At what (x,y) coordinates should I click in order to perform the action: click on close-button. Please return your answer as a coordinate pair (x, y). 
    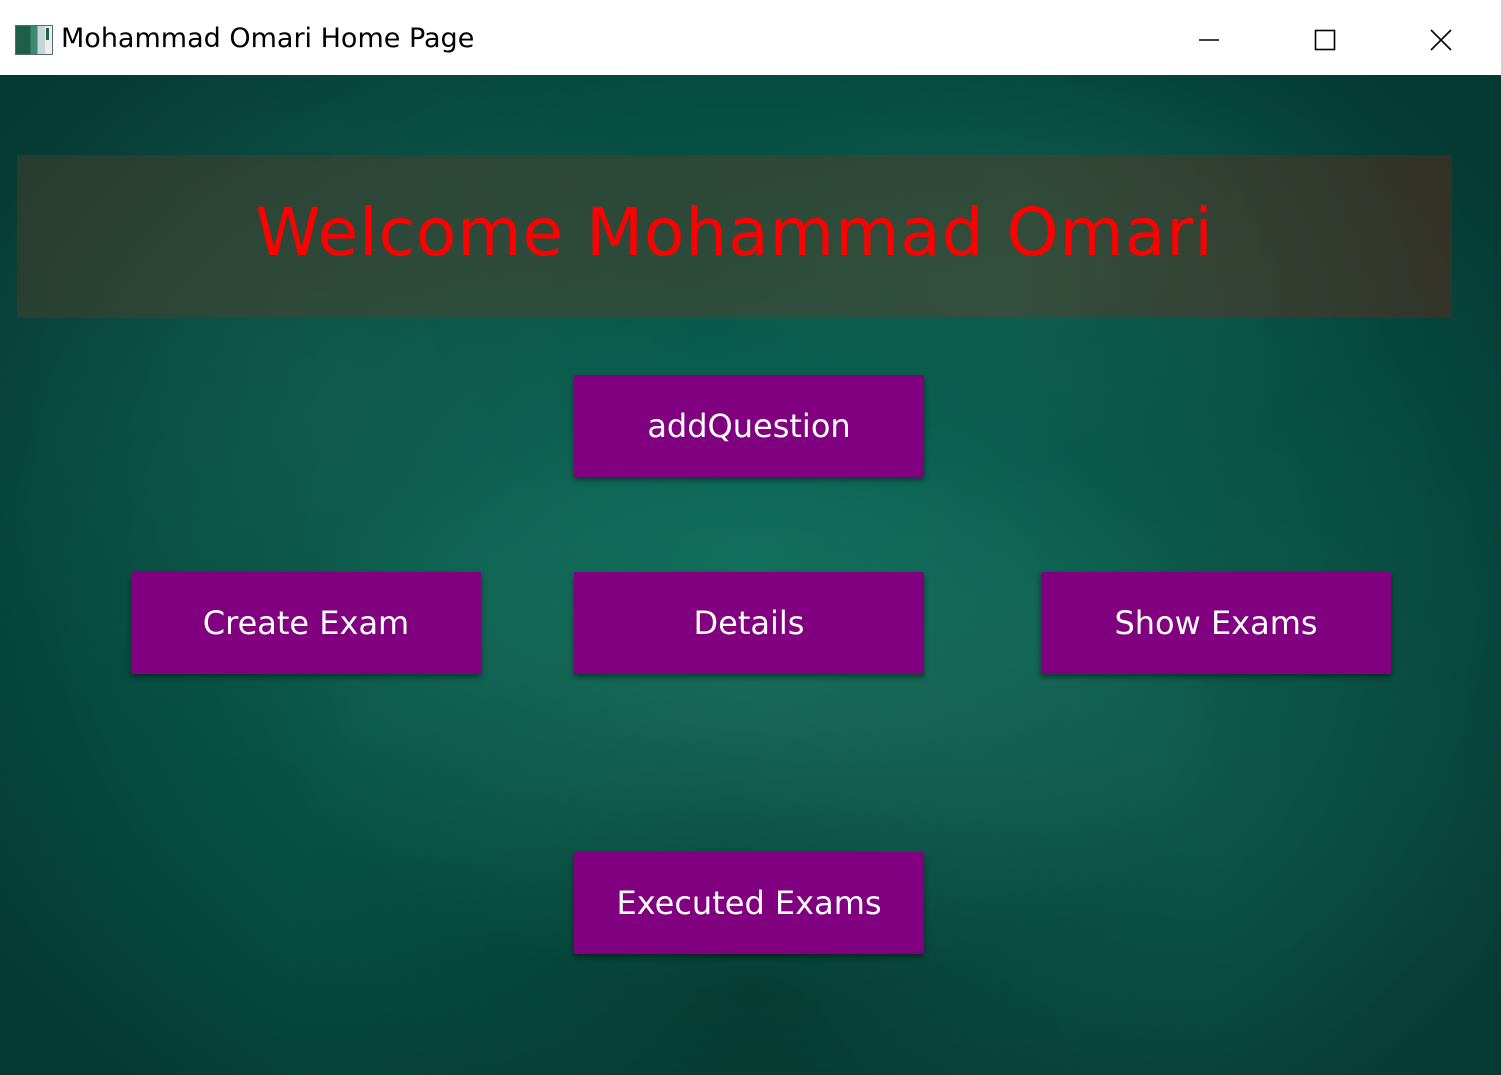
    Looking at the image, I should click on (1440, 40).